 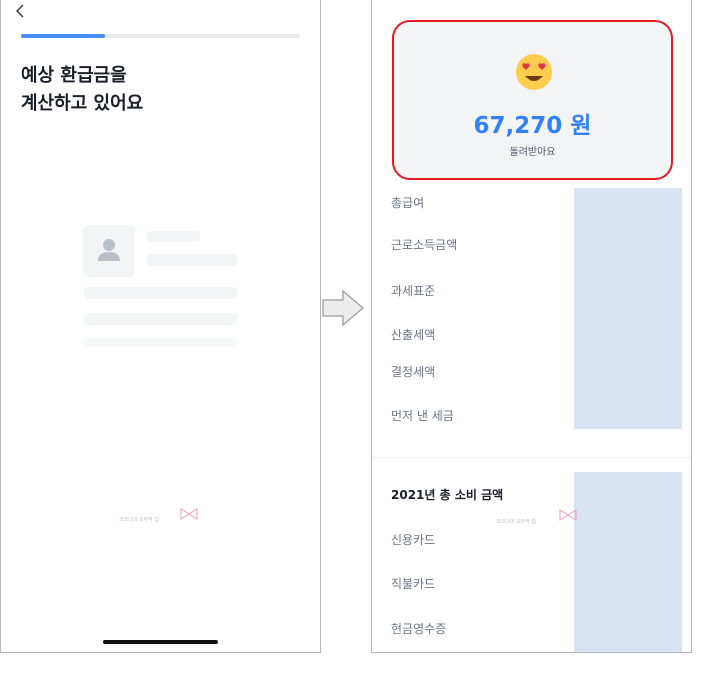 What do you see at coordinates (413, 540) in the screenshot?
I see `row-label-credit-card: 신용카드` at bounding box center [413, 540].